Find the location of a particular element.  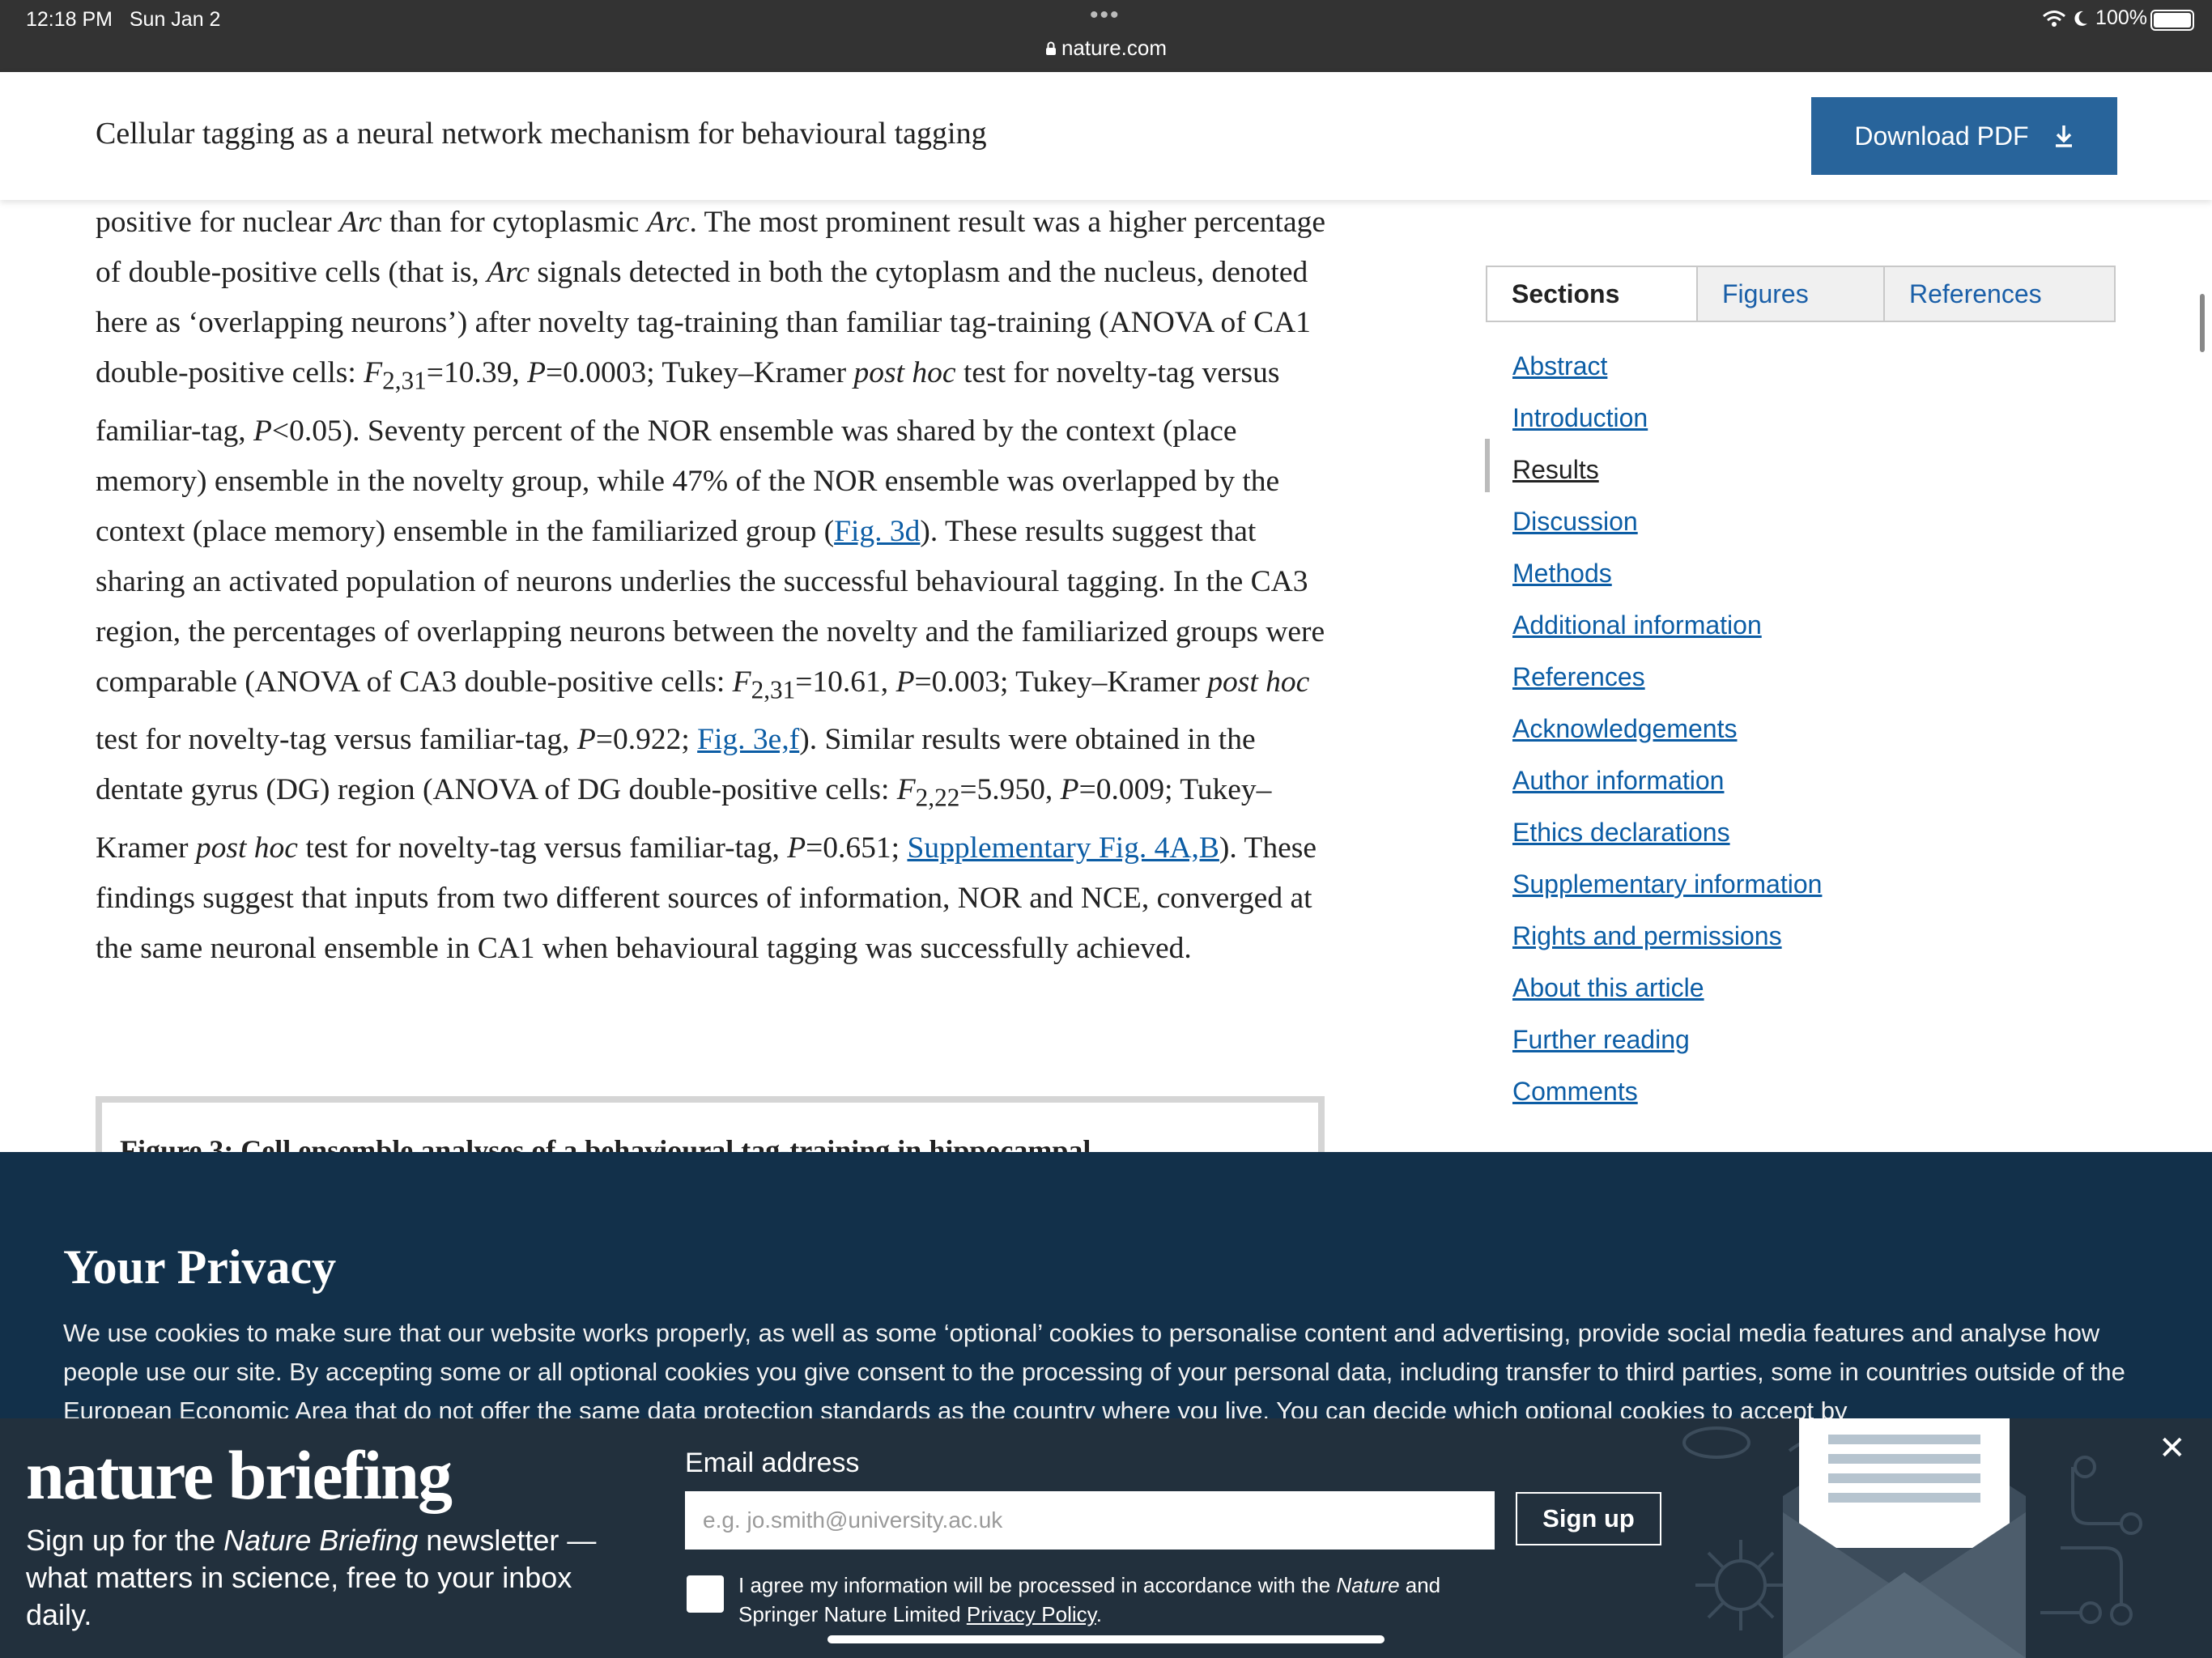

tab-references: References is located at coordinates (1998, 294).